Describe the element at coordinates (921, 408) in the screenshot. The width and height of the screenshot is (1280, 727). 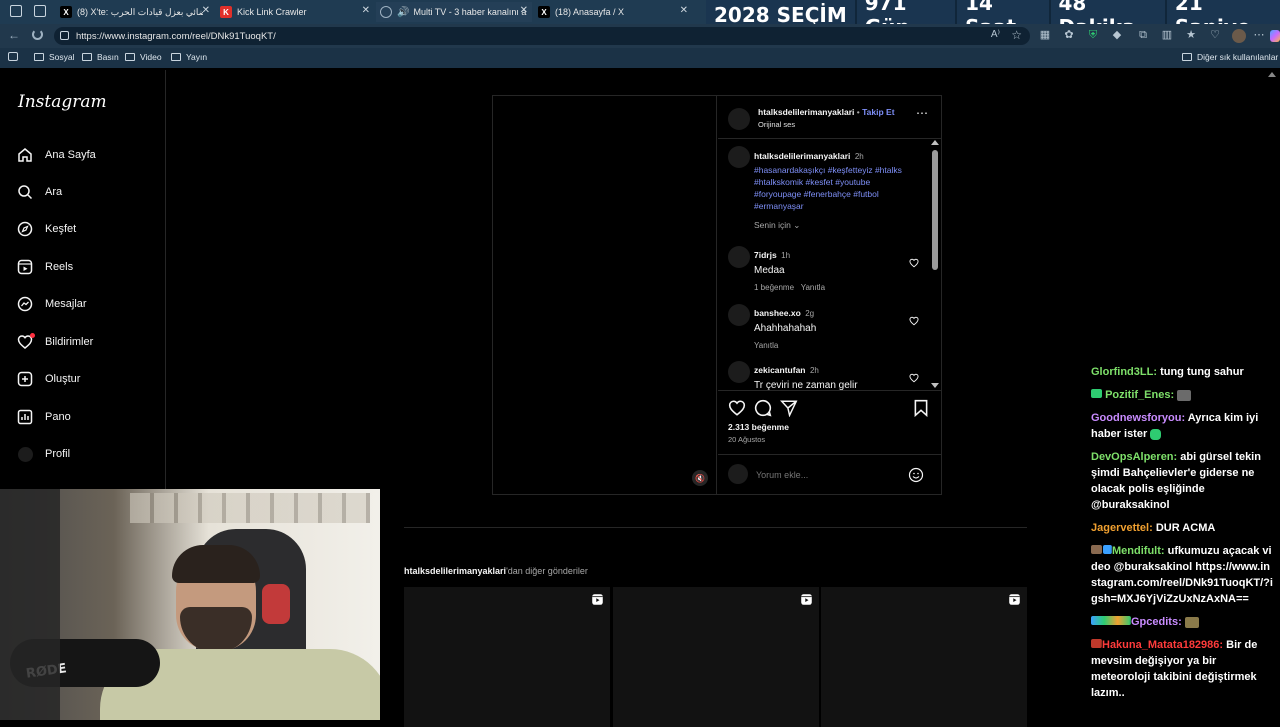
I see `save-bookmark-icon` at that location.